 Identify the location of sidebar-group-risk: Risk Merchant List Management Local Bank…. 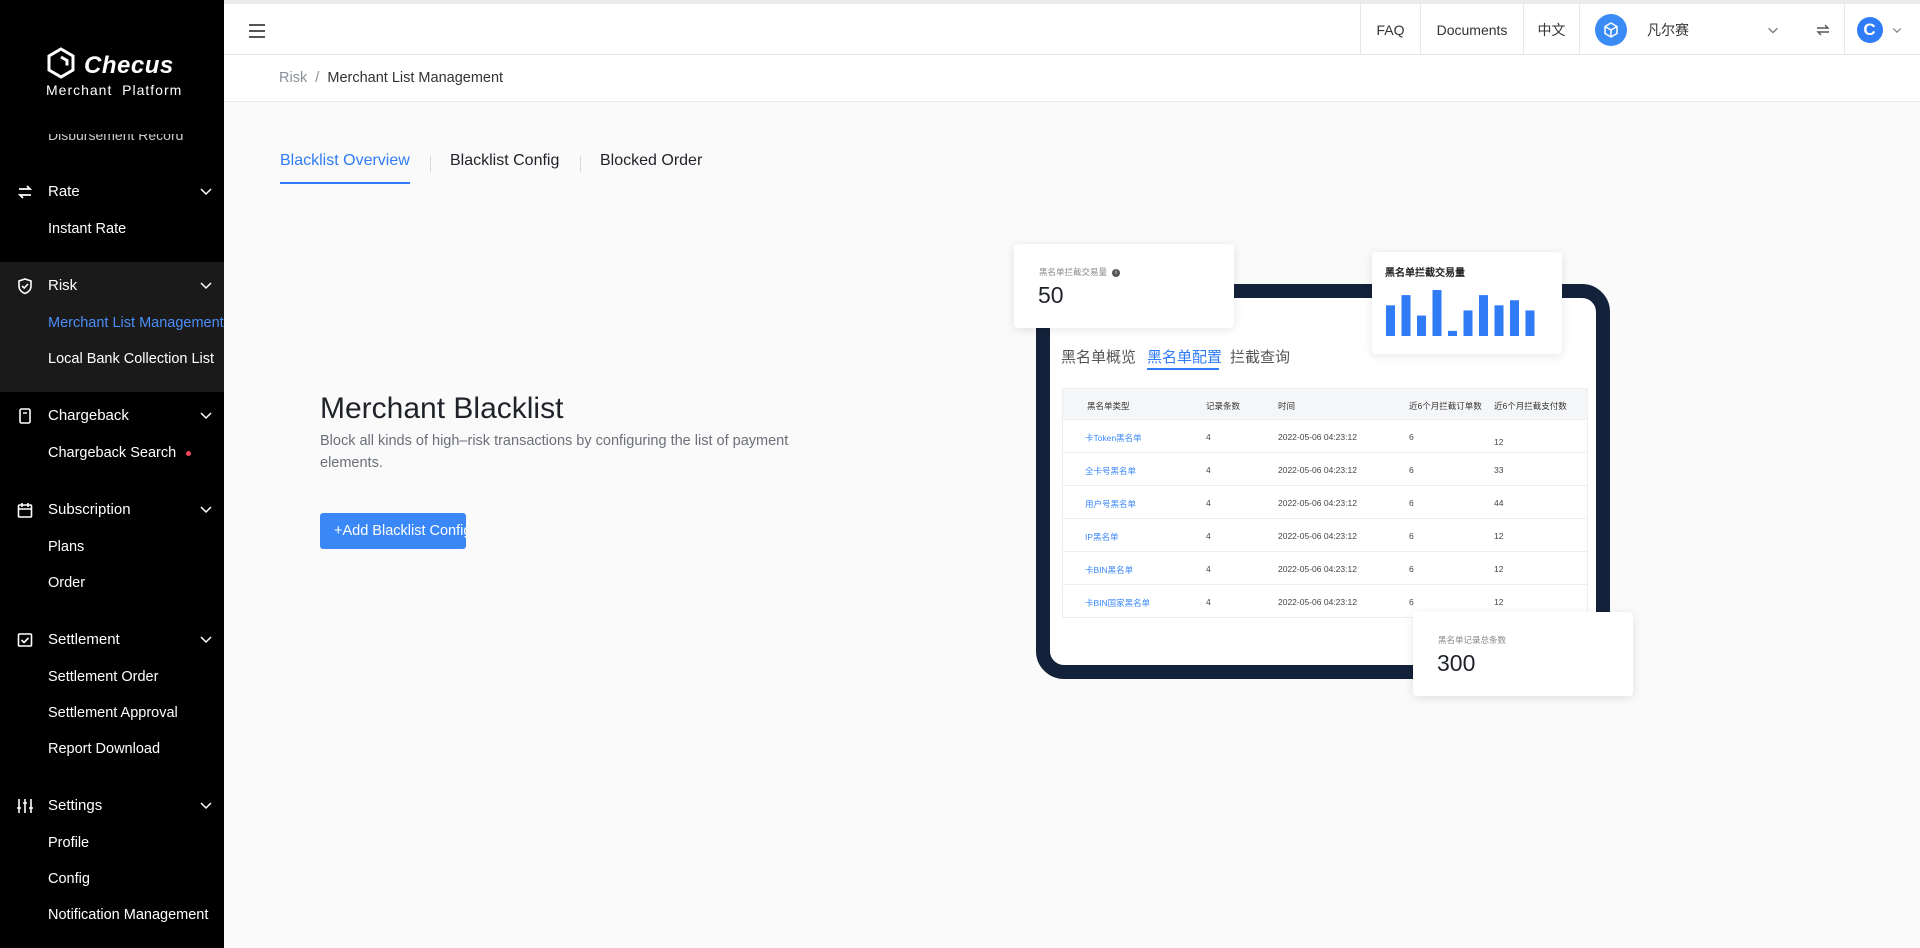
(112, 327).